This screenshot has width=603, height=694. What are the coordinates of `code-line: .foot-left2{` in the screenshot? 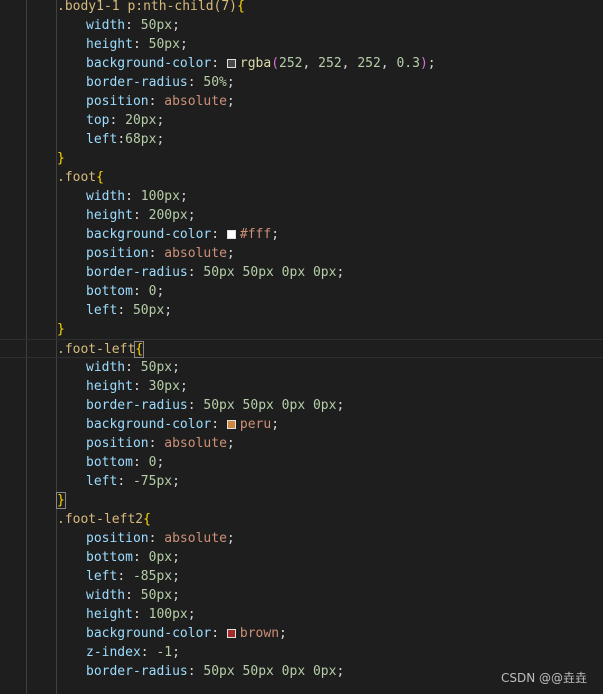 It's located at (301, 519).